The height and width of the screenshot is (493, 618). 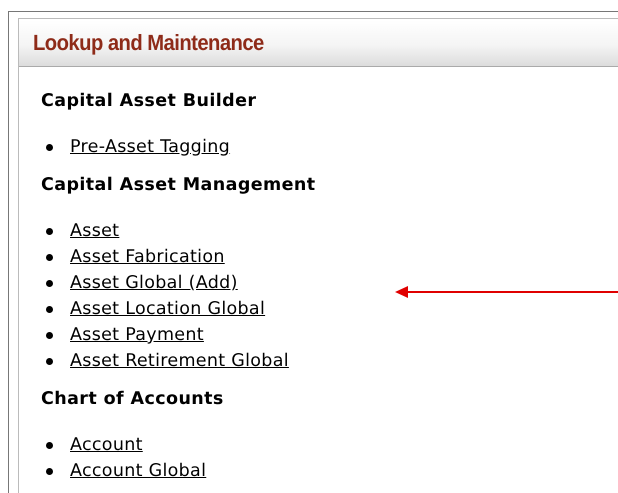 What do you see at coordinates (168, 309) in the screenshot?
I see `menu-link: Asset Location Global` at bounding box center [168, 309].